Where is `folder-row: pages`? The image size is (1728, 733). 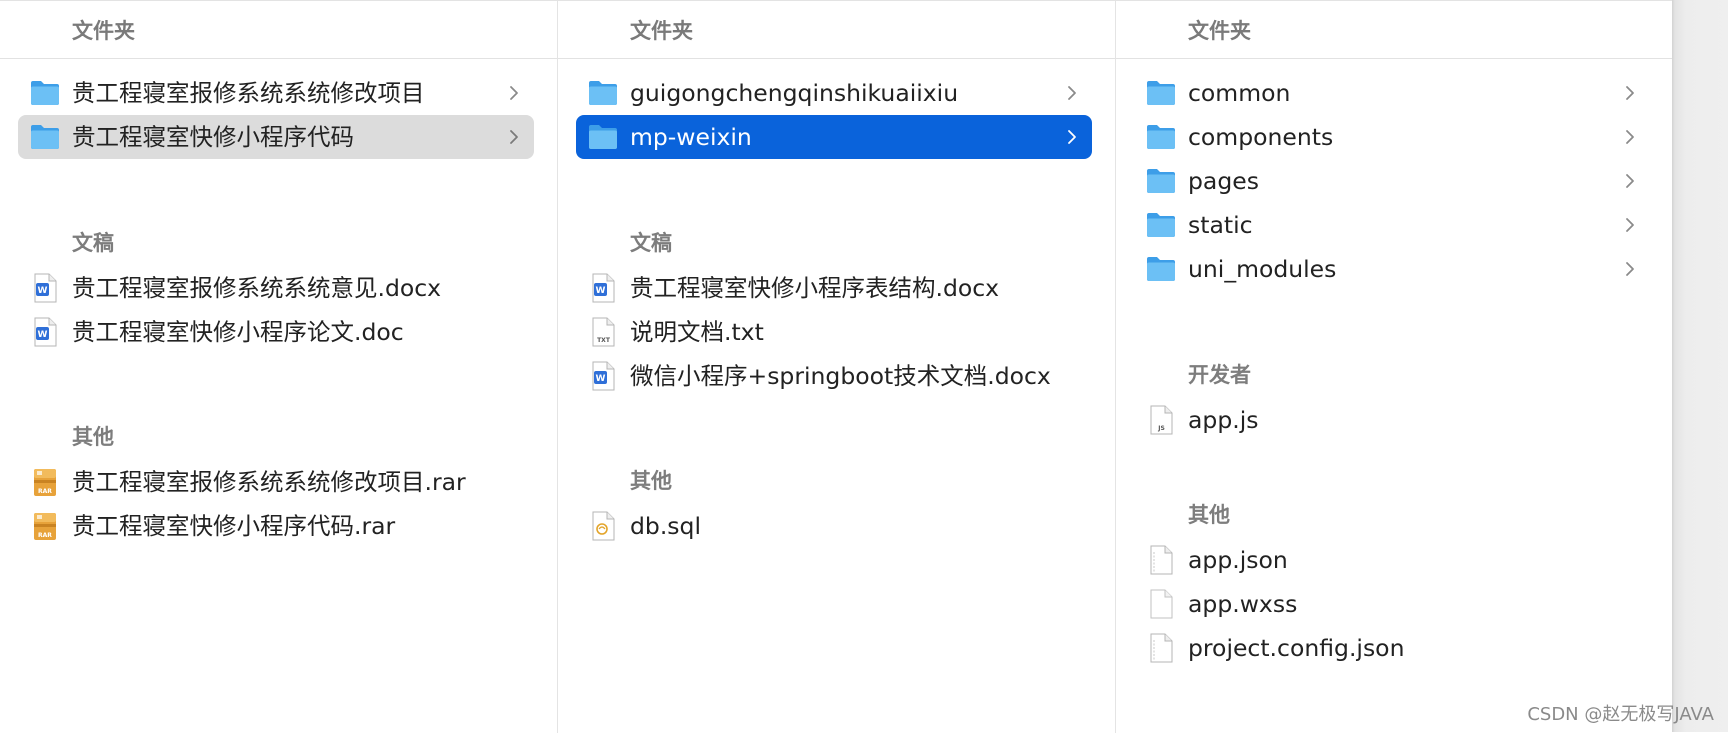 folder-row: pages is located at coordinates (1392, 181).